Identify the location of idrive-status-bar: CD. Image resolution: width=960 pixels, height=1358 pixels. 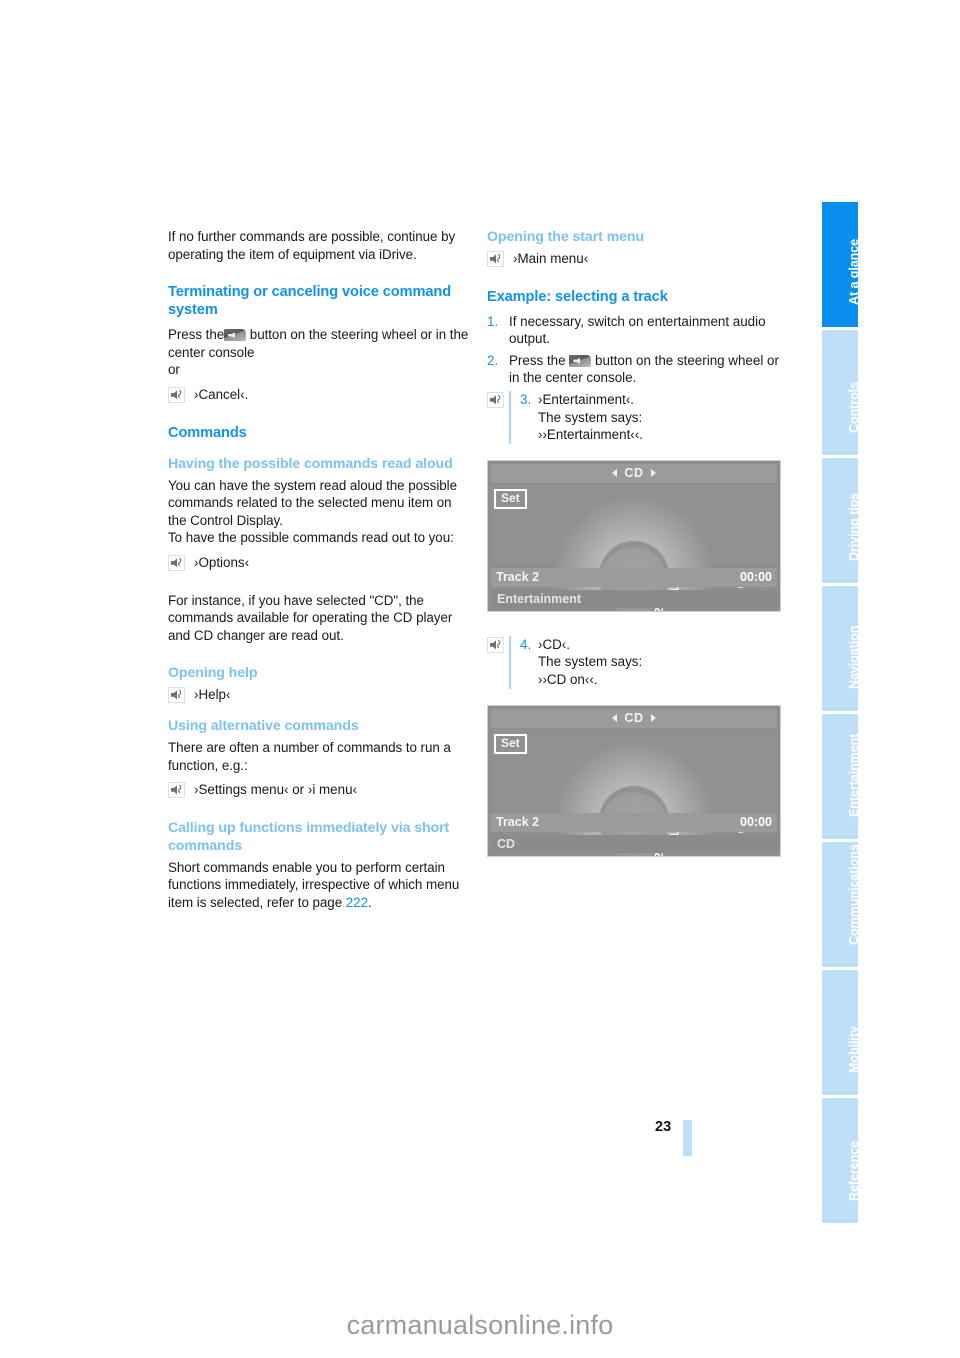
(634, 843).